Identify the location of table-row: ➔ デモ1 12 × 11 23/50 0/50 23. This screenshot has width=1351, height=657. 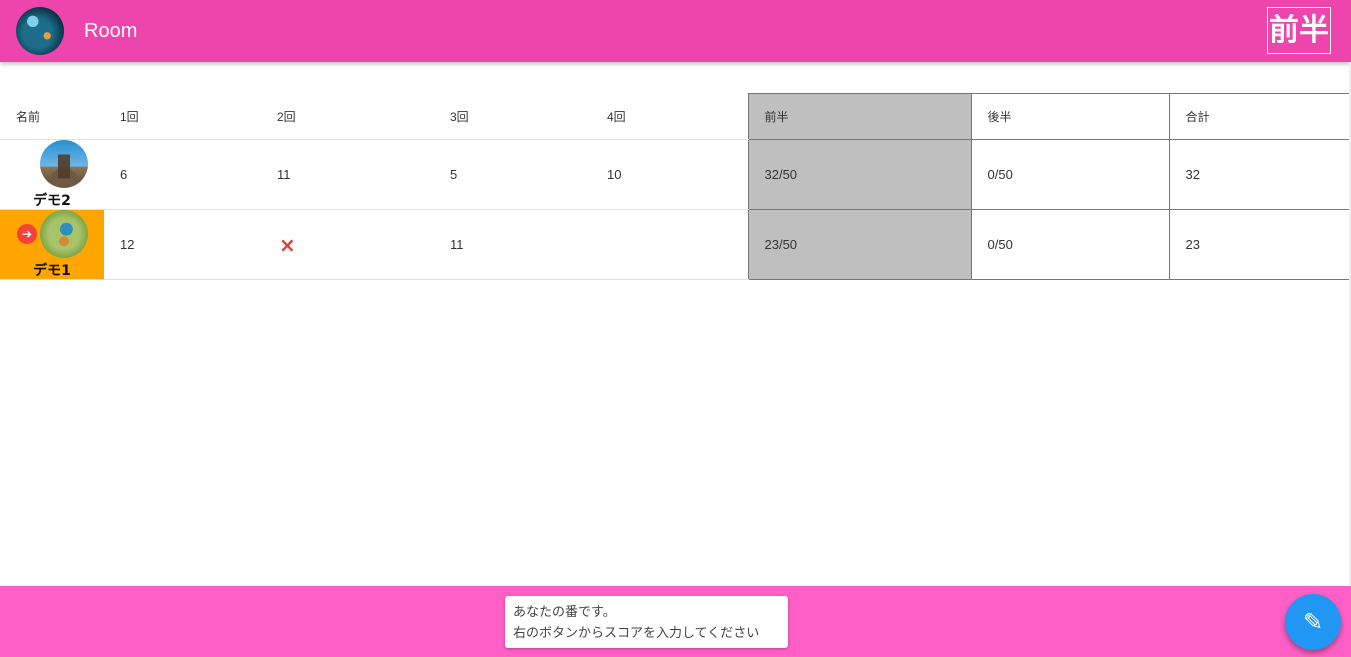
(675, 244).